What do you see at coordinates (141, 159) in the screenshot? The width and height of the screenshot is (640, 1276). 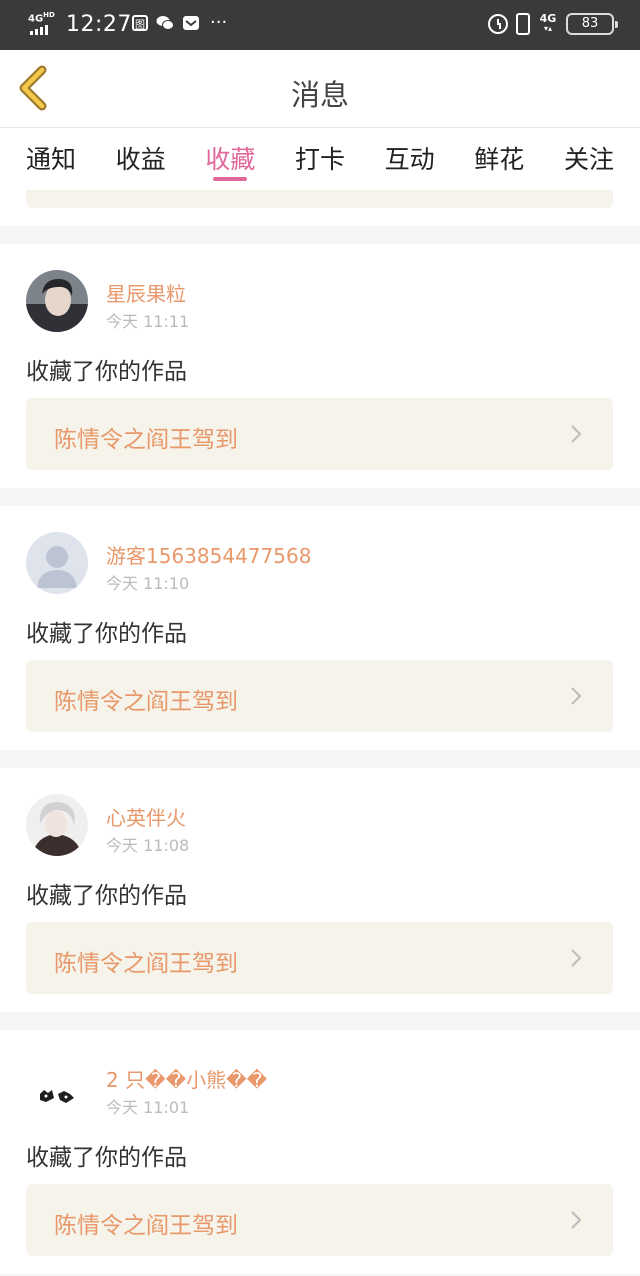 I see `tab-earnings: 收益` at bounding box center [141, 159].